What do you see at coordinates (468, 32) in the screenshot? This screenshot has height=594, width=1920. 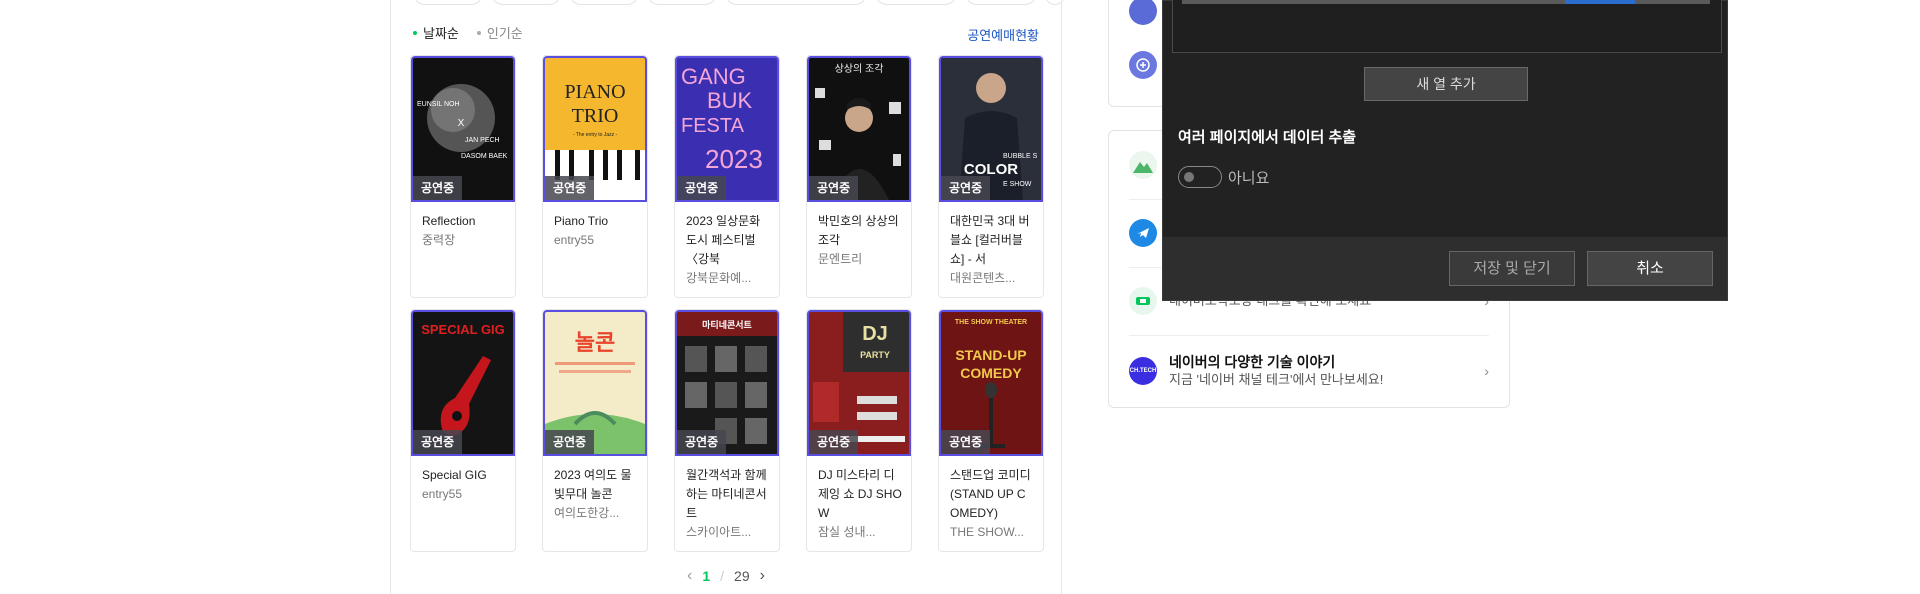 I see `sort-options: 날짜순 인기순` at bounding box center [468, 32].